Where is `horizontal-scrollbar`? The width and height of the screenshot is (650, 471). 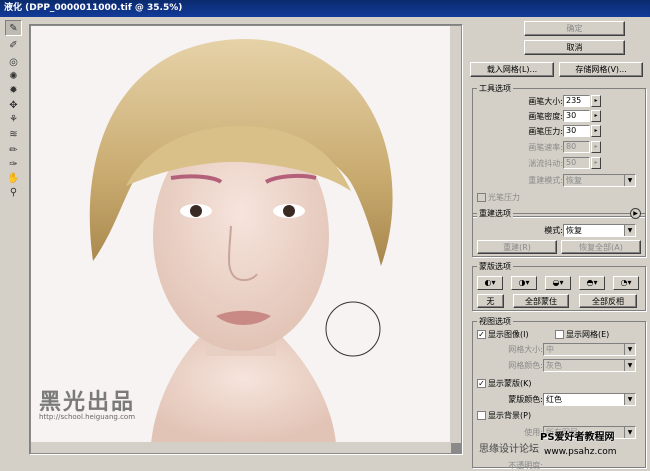
horizontal-scrollbar is located at coordinates (241, 447).